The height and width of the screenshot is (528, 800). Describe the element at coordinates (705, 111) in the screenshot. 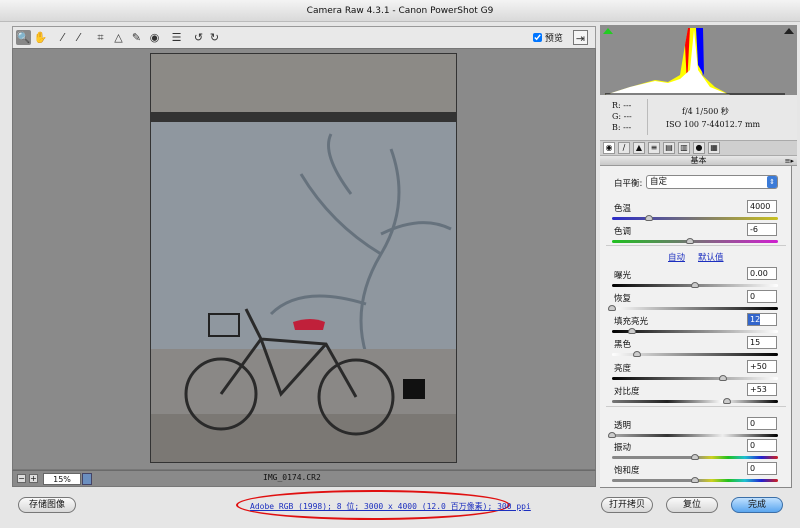

I see `aperture-shutter: f/4 1/500 秒` at that location.